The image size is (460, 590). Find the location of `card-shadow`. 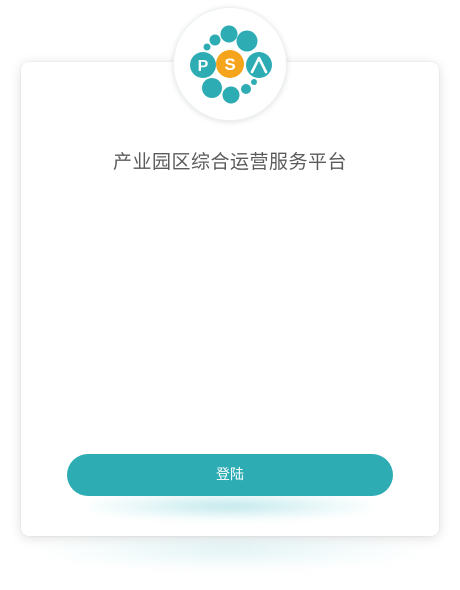

card-shadow is located at coordinates (230, 550).